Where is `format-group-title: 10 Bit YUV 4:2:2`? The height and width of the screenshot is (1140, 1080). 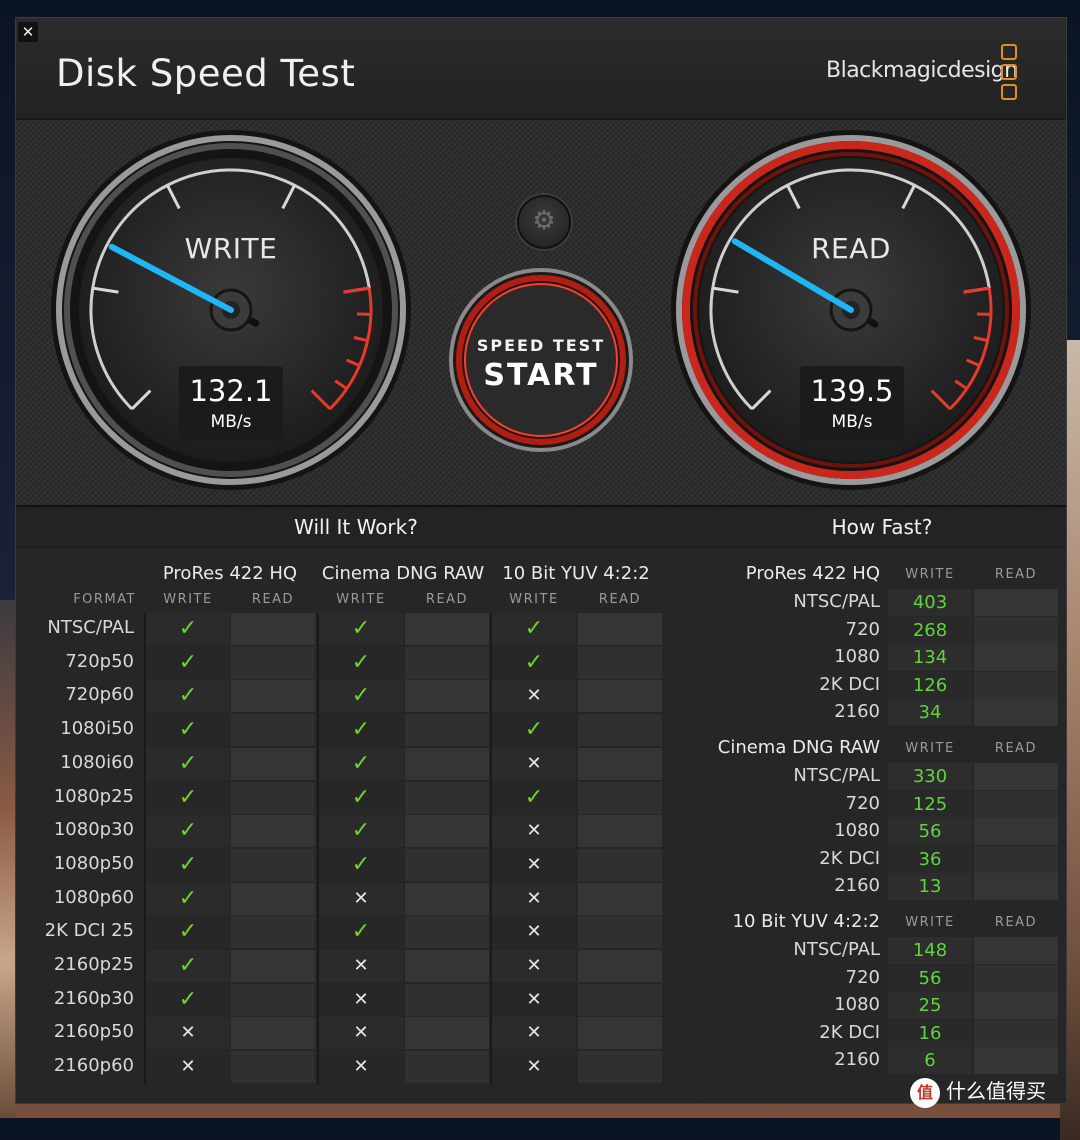 format-group-title: 10 Bit YUV 4:2:2 is located at coordinates (576, 573).